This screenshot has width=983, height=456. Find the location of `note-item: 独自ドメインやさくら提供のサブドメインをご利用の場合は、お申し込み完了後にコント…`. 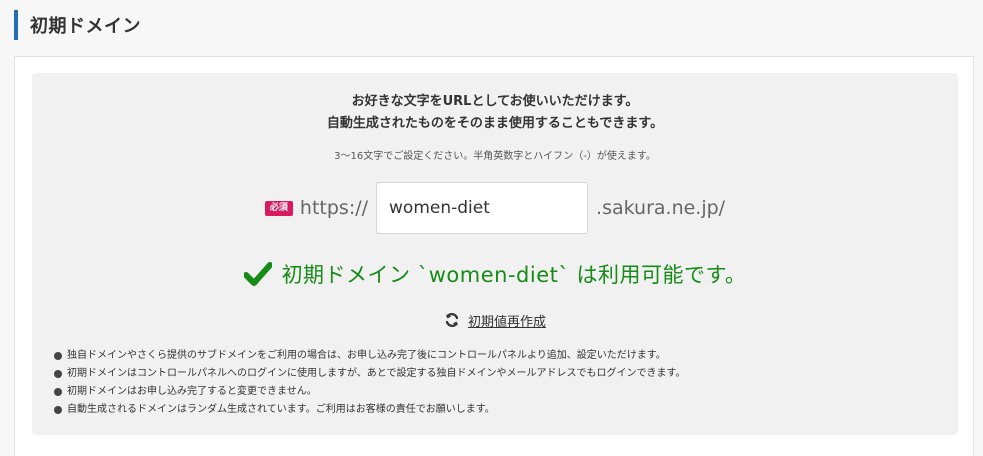

note-item: 独自ドメインやさくら提供のサブドメインをご利用の場合は、お申し込み完了後にコント… is located at coordinates (370, 356).